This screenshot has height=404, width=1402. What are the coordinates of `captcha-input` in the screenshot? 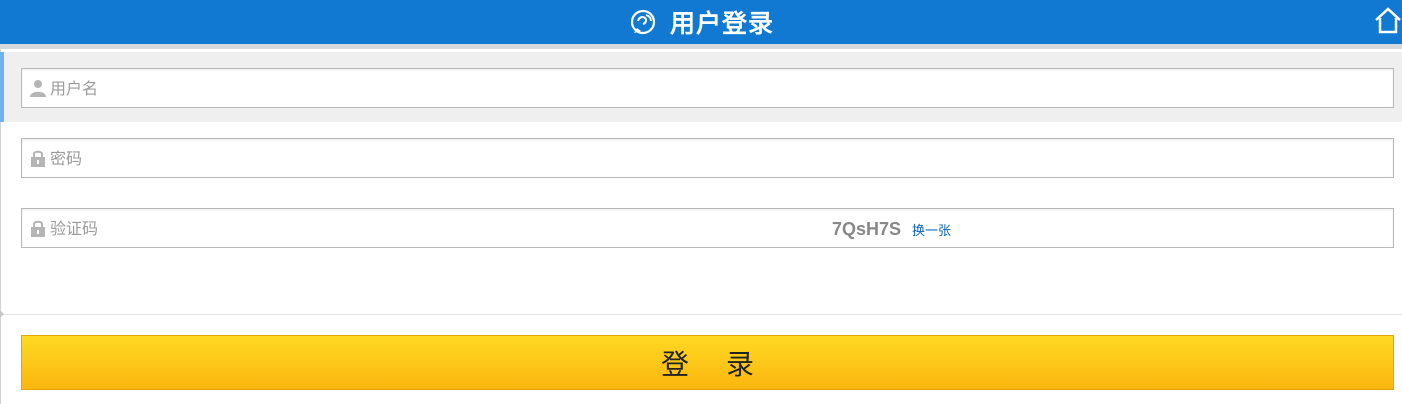 It's located at (430, 228).